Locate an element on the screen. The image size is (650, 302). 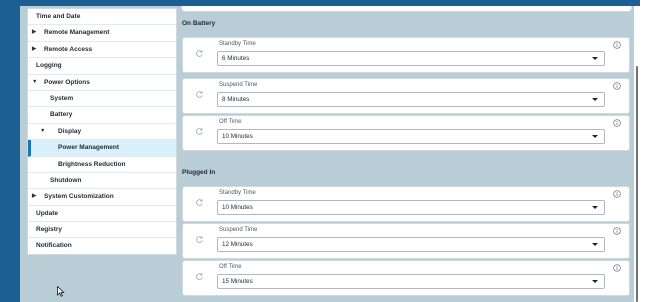
sidebar-item-shutdown: Shutdown is located at coordinates (102, 181).